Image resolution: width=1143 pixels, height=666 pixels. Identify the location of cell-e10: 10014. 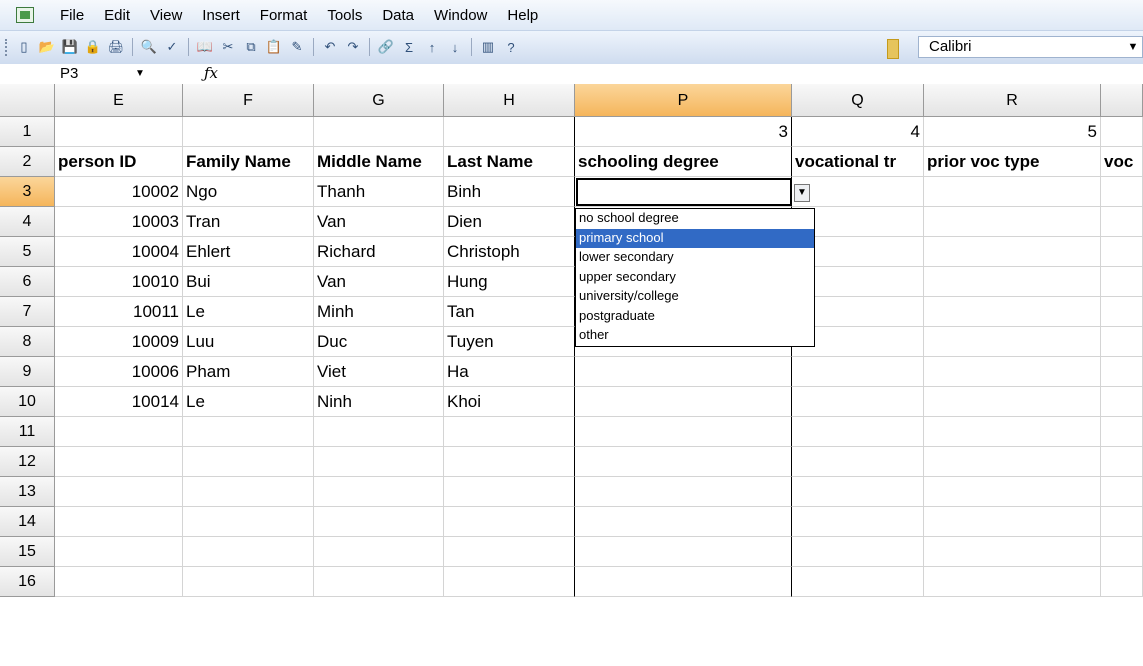
(119, 402).